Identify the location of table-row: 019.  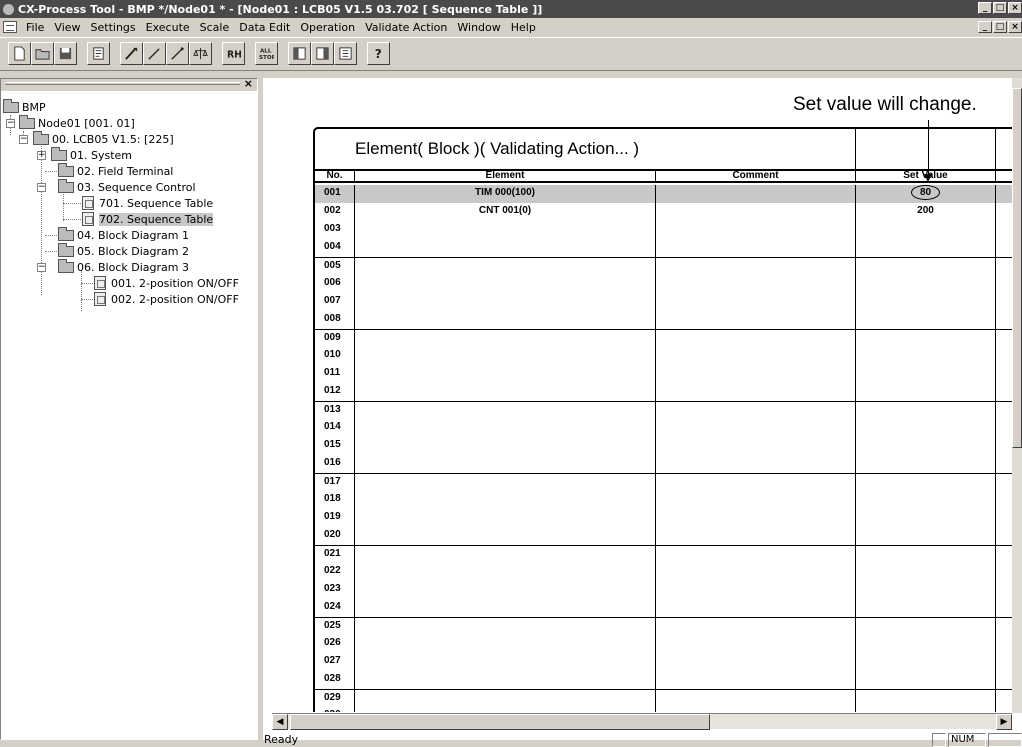
(668, 518).